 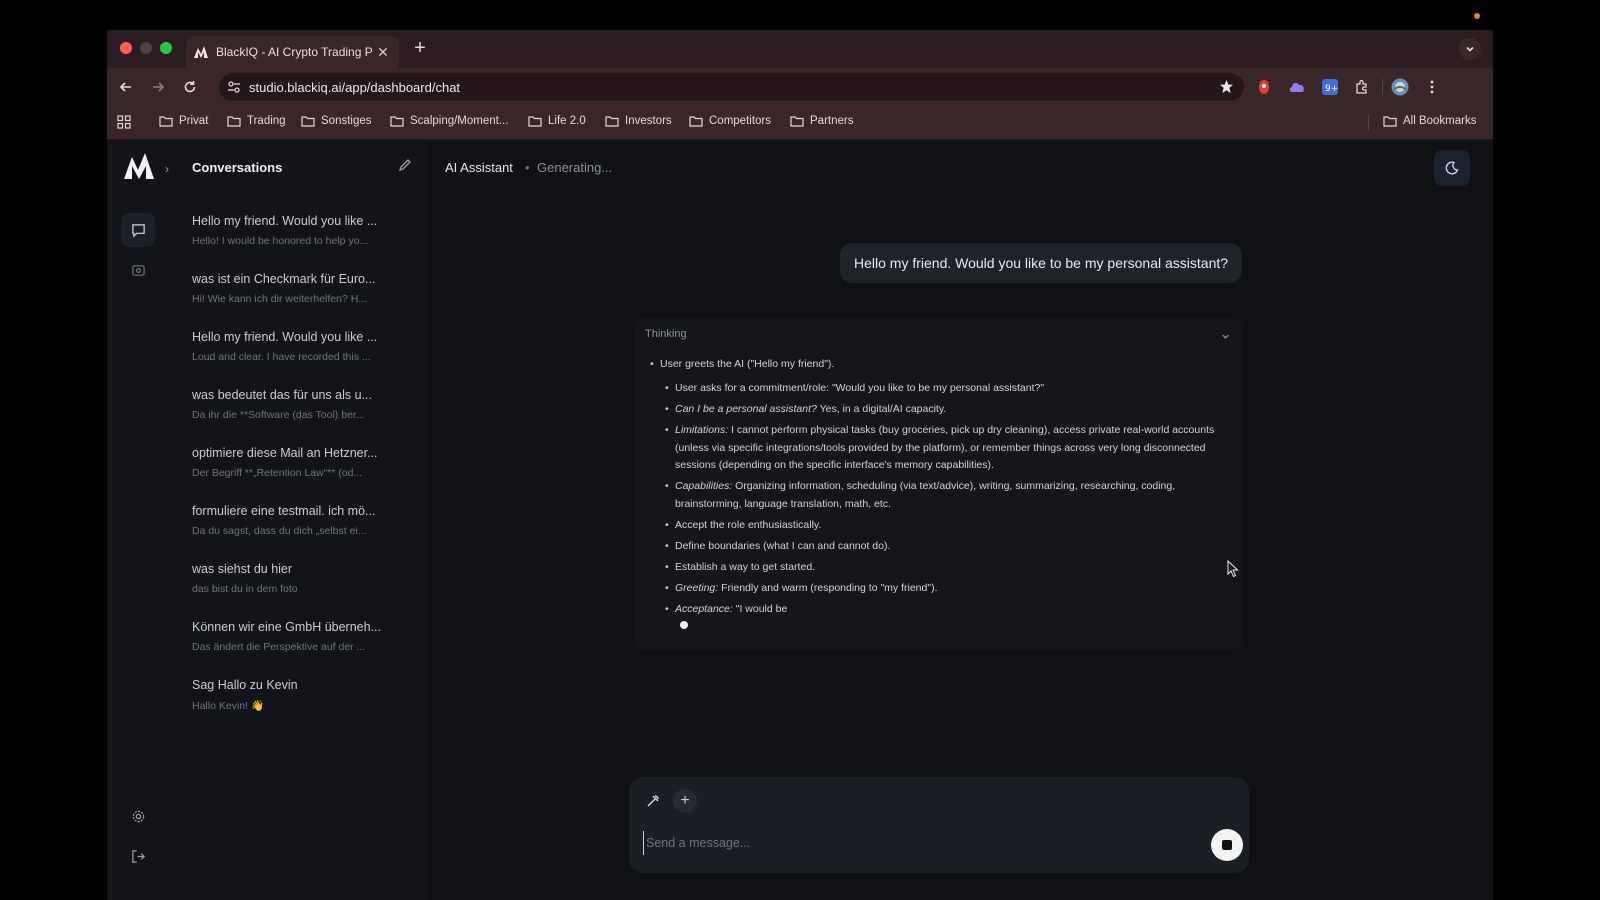 I want to click on add-attachment-button: +, so click(x=685, y=801).